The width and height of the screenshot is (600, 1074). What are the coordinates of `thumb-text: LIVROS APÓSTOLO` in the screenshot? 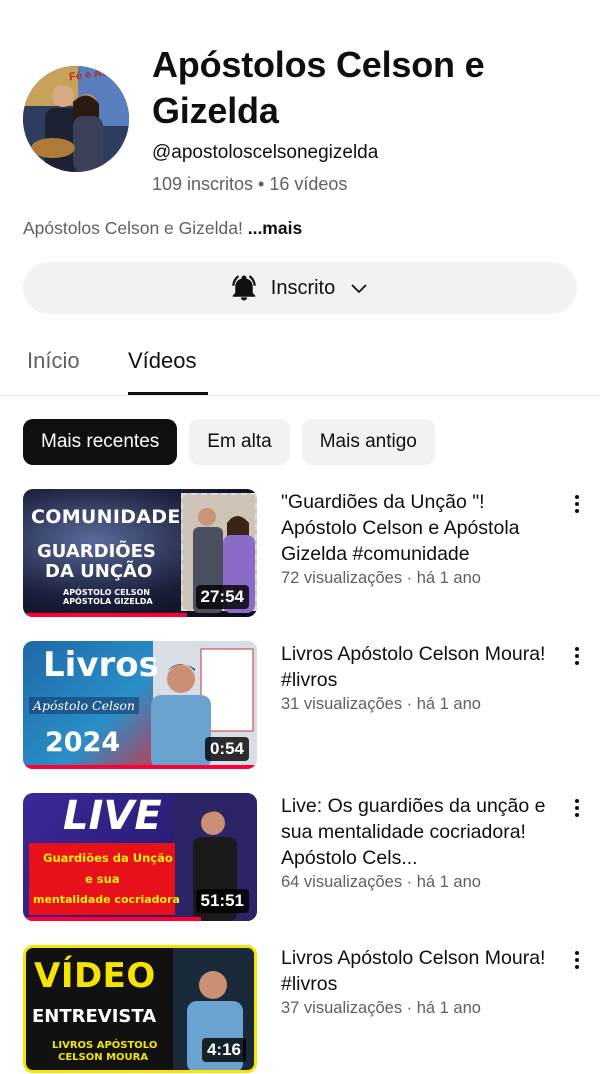 It's located at (105, 1045).